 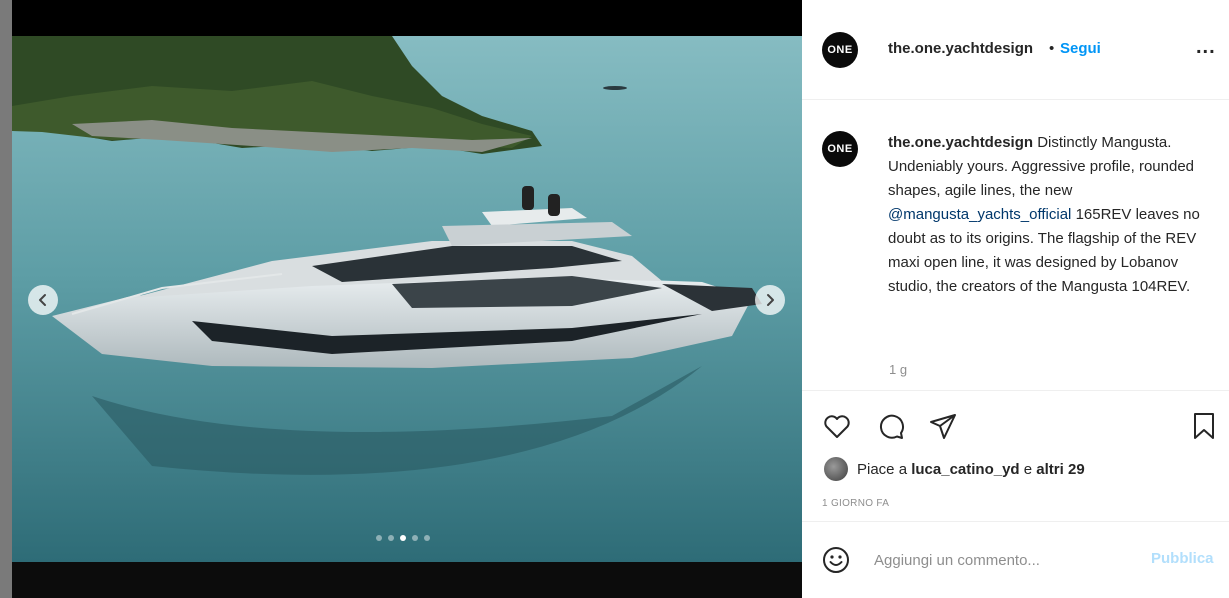 I want to click on caption-author-avatar: ONE, so click(x=840, y=149).